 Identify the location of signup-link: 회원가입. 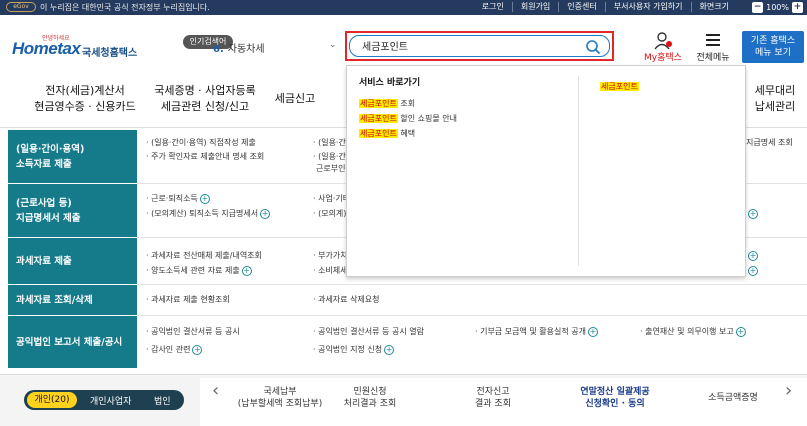
(534, 7).